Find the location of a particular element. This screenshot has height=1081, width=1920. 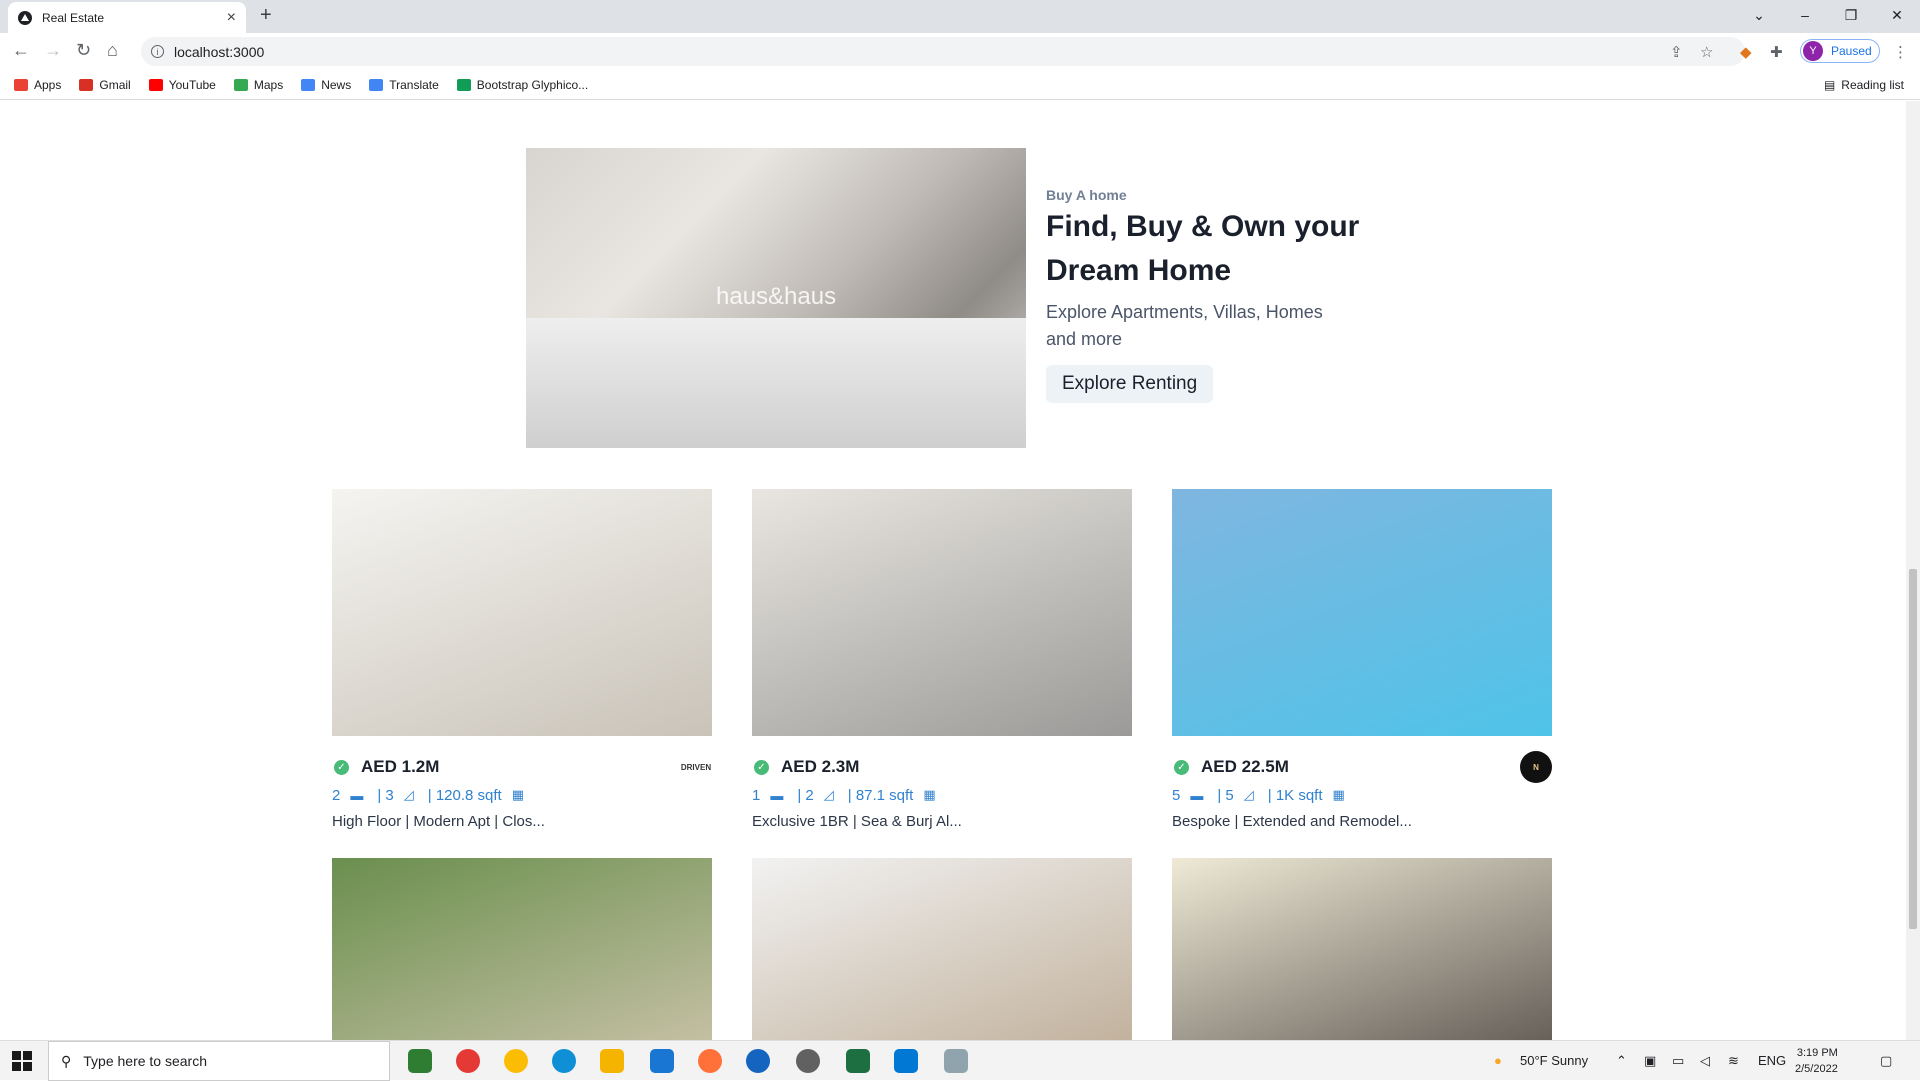

maps-icon is located at coordinates (240, 84).